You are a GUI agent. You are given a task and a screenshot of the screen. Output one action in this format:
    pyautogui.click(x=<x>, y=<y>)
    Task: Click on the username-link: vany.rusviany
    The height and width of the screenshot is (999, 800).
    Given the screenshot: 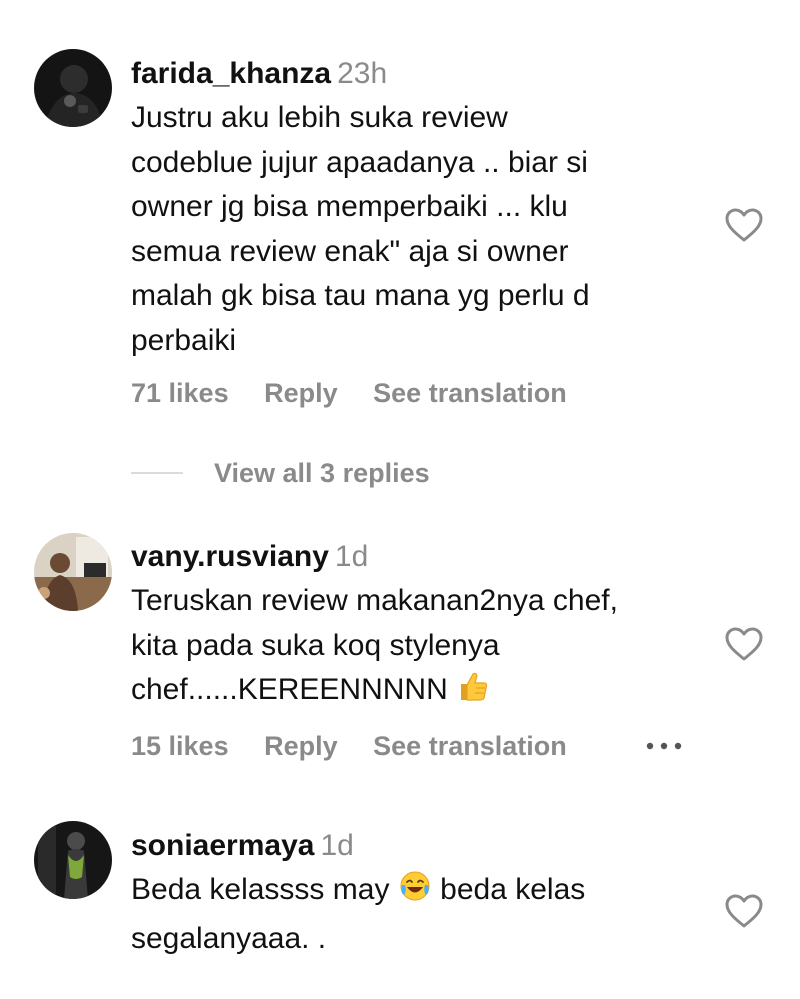 What is the action you would take?
    pyautogui.click(x=230, y=556)
    